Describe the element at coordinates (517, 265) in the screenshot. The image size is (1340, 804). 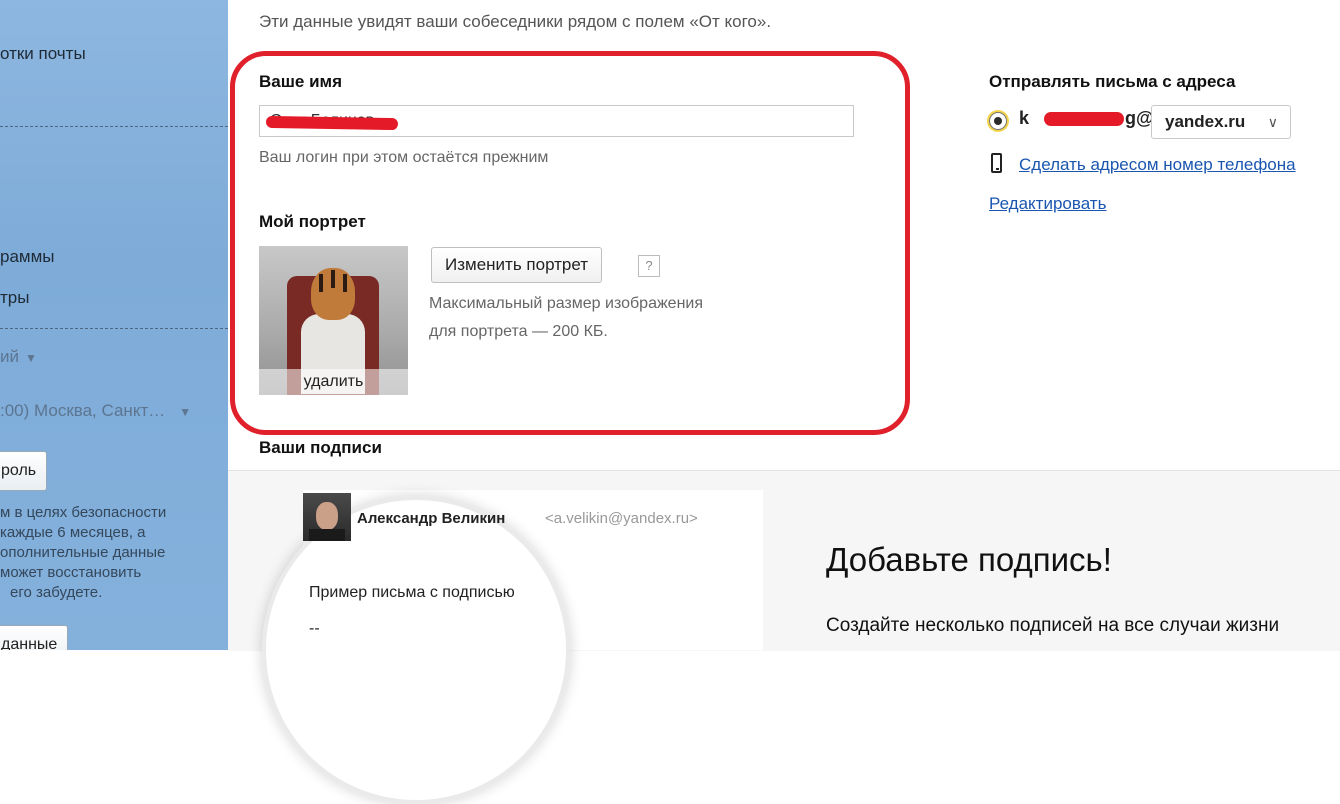
I see `change-portrait-button: Изменить портрет` at that location.